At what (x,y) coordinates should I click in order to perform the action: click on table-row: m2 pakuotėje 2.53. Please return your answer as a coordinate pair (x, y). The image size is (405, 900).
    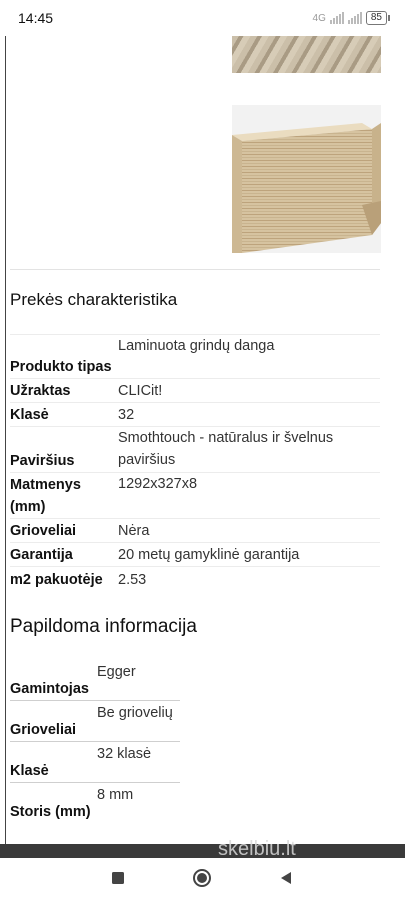
    Looking at the image, I should click on (195, 578).